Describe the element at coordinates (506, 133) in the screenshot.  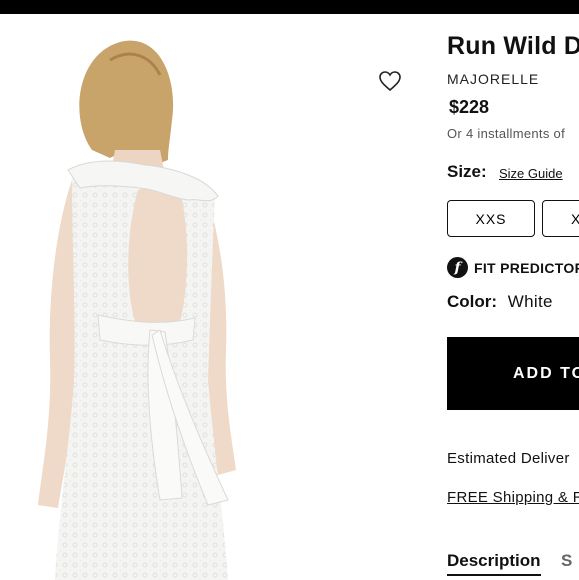
I see `installments-text: Or 4 installments of` at that location.